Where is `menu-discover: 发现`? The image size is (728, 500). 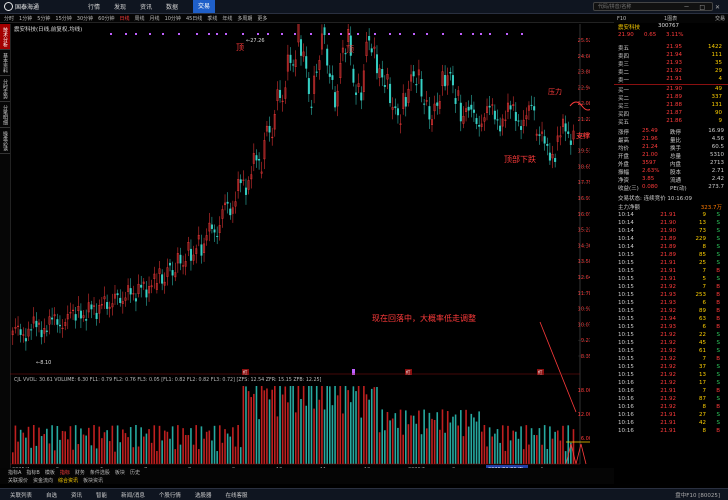 menu-discover: 发现 is located at coordinates (120, 6).